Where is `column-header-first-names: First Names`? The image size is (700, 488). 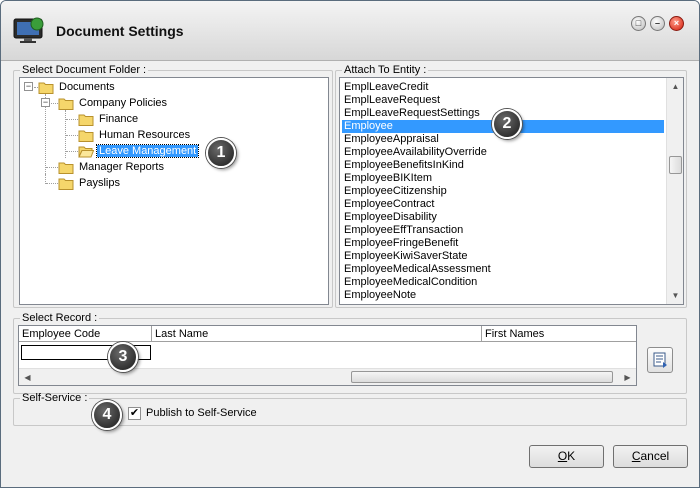
column-header-first-names: First Names is located at coordinates (559, 334).